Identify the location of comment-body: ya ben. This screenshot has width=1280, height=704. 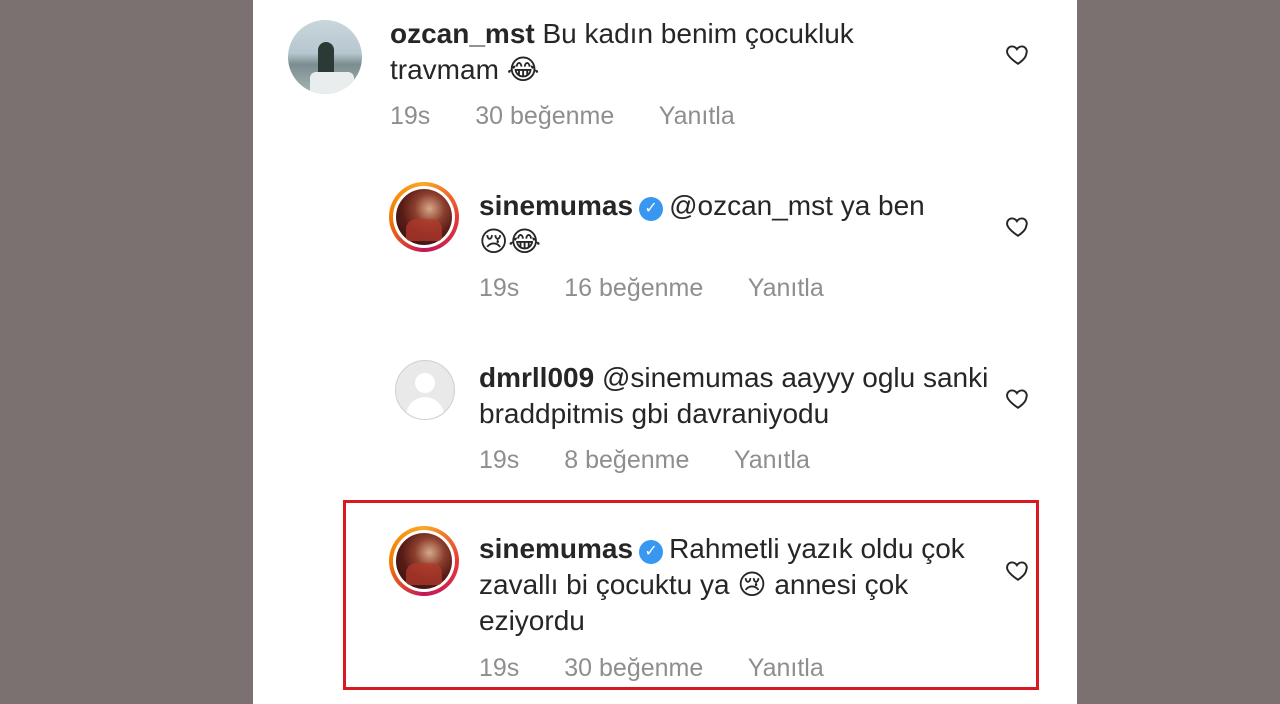
(882, 205).